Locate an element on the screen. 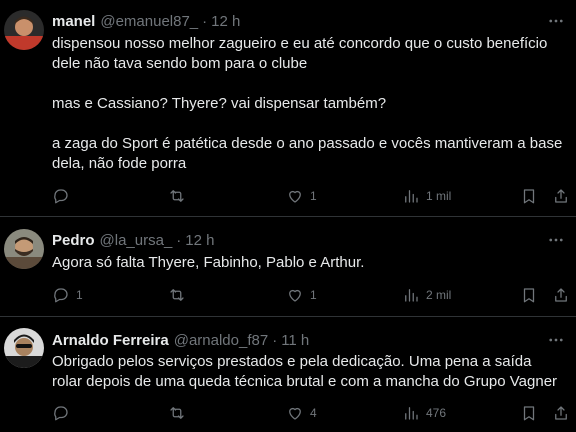 The height and width of the screenshot is (432, 576). reply-count: 1 is located at coordinates (79, 295).